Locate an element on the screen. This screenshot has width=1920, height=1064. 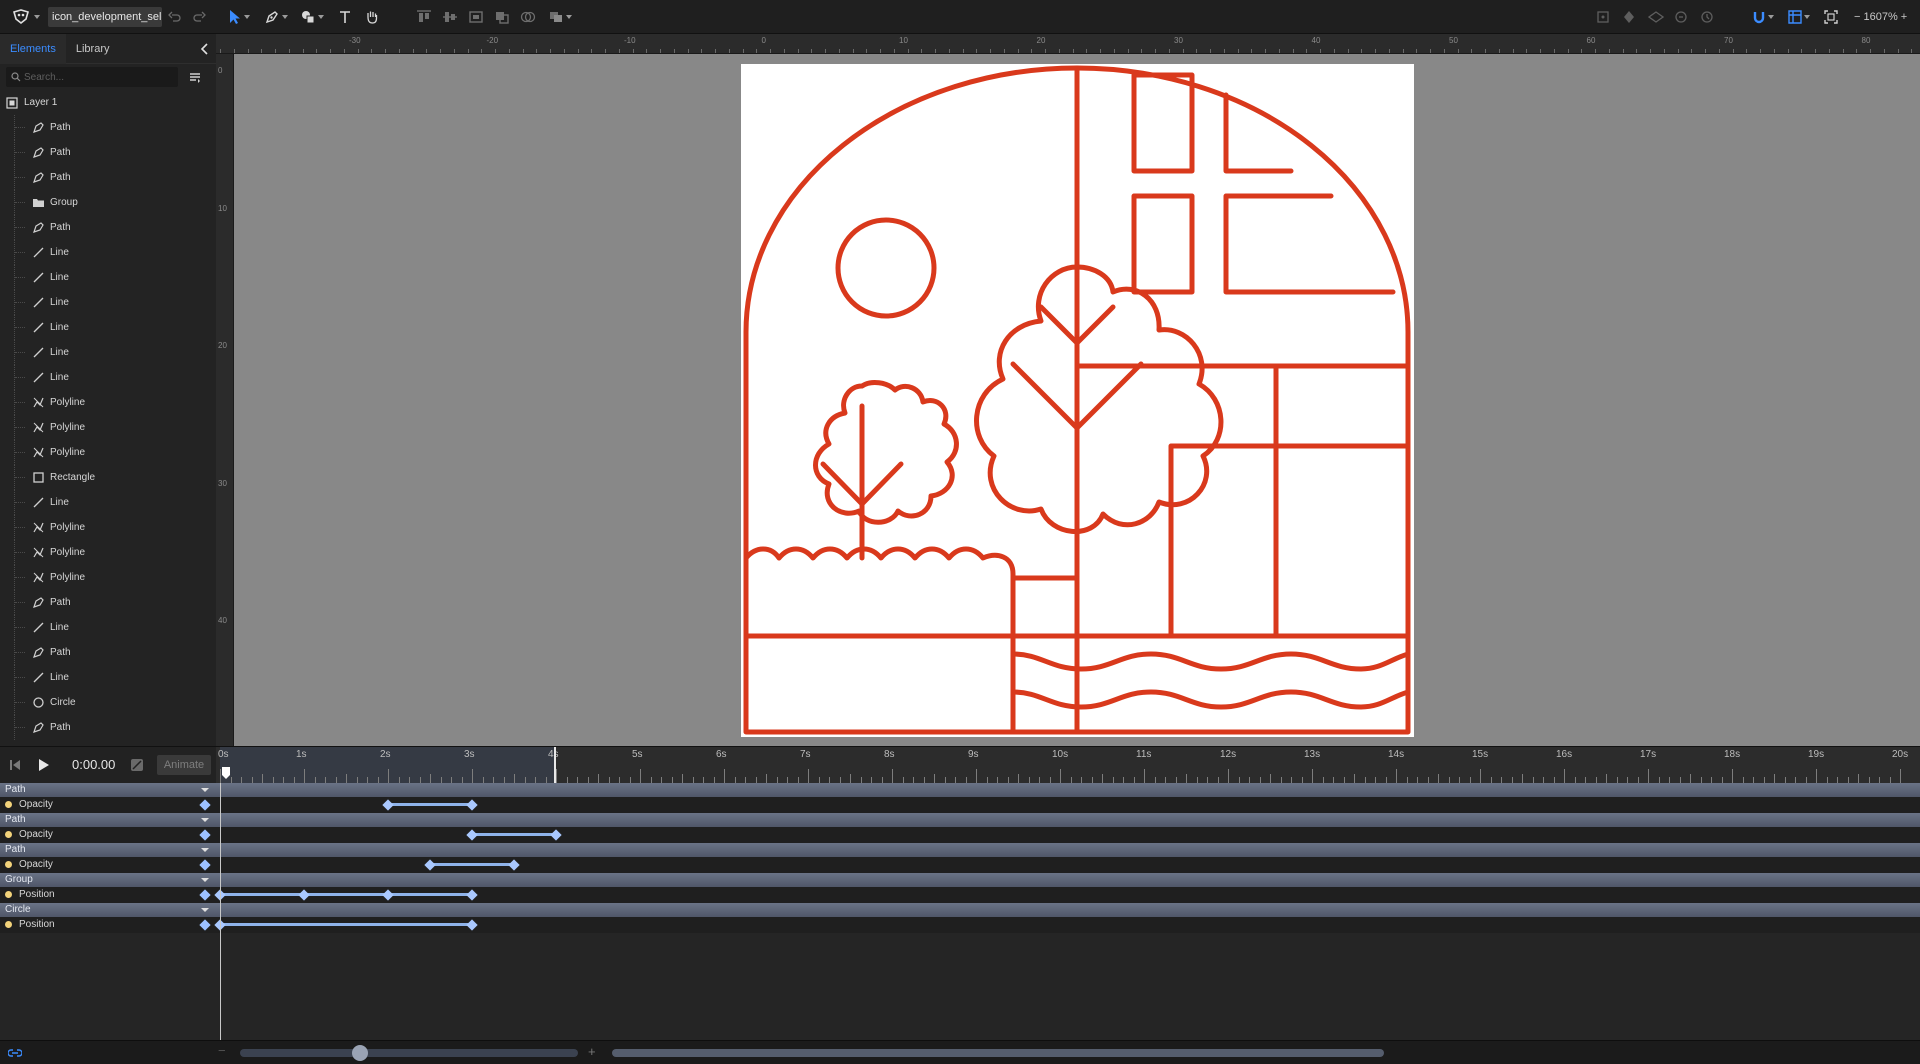
playhead-line is located at coordinates (220, 912).